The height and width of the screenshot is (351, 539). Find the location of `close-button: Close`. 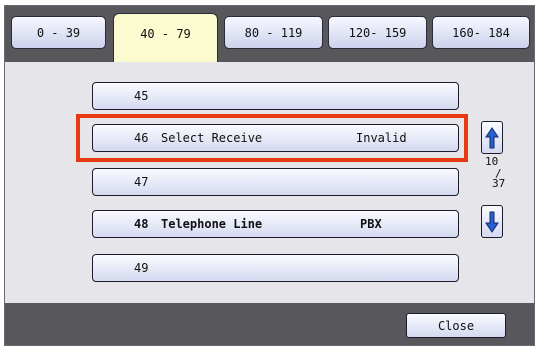

close-button: Close is located at coordinates (456, 325).